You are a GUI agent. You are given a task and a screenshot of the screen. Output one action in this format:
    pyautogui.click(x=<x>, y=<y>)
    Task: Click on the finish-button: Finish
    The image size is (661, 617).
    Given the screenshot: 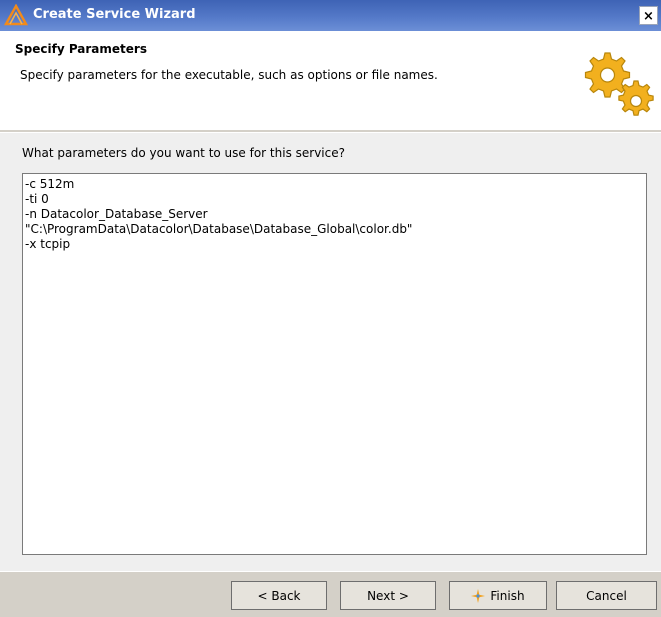 What is the action you would take?
    pyautogui.click(x=498, y=595)
    